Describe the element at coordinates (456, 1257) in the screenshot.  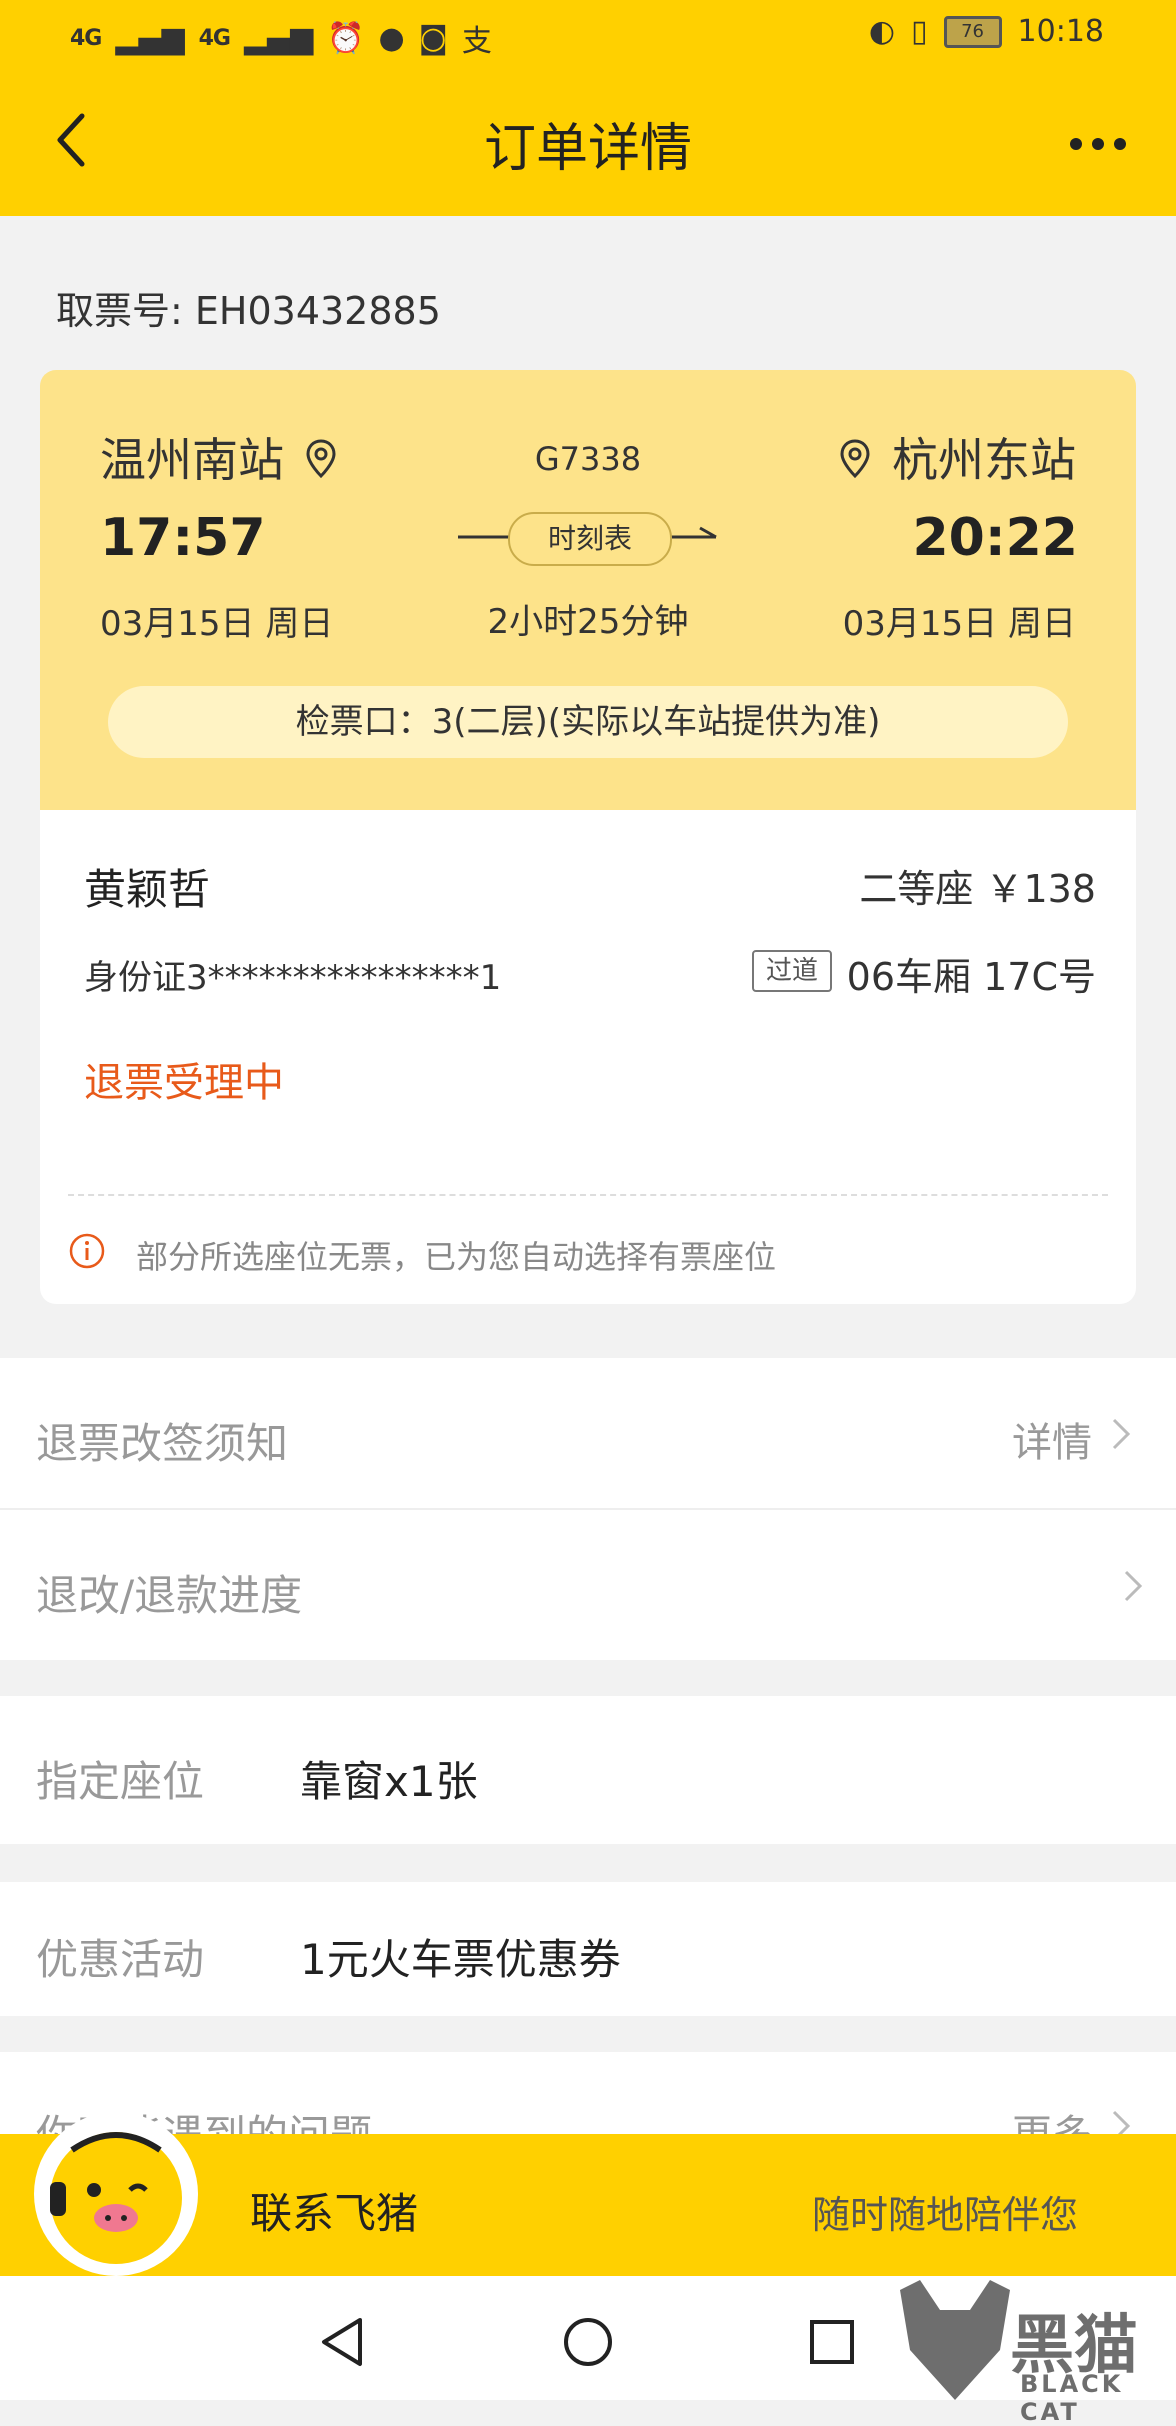
I see `seat-notice: 部分所选座位无票，已为您自动选择有票座位` at that location.